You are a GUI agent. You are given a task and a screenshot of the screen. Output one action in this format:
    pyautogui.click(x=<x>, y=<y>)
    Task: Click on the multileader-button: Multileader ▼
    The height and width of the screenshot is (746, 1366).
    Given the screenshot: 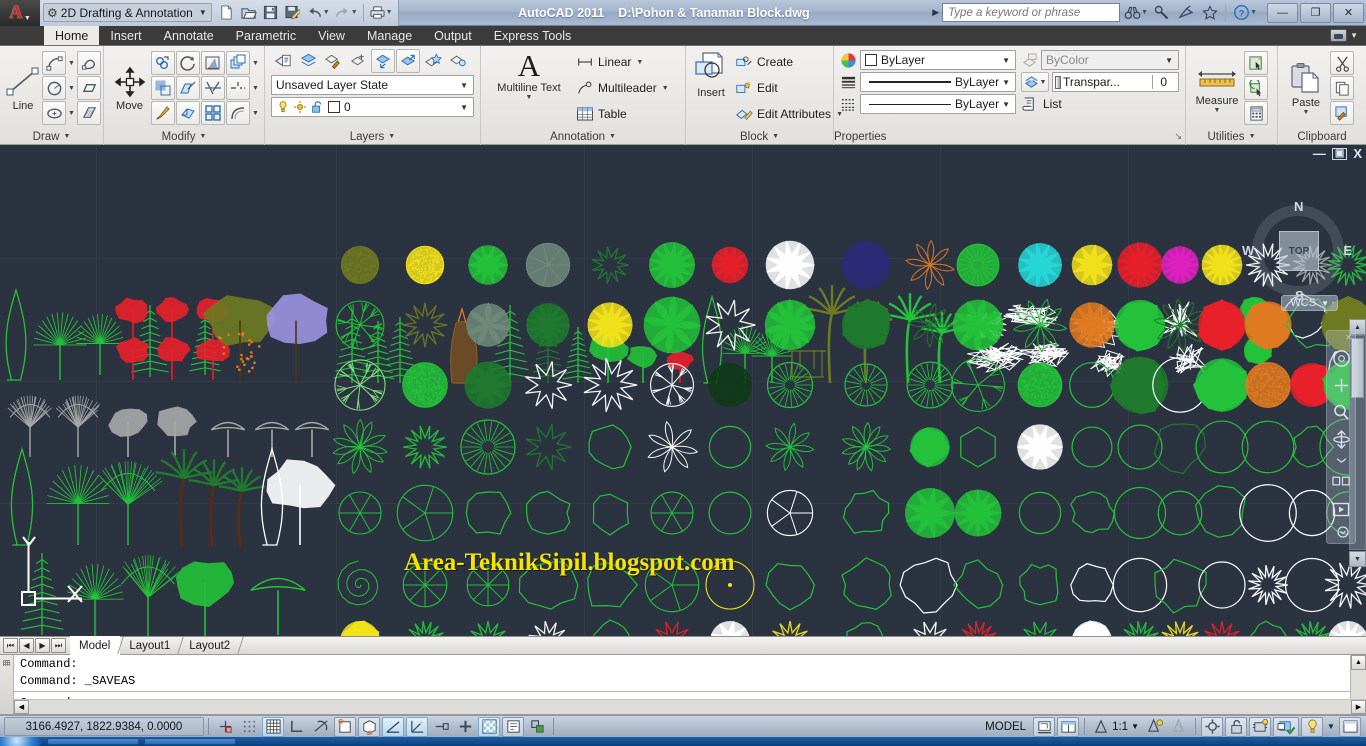 What is the action you would take?
    pyautogui.click(x=623, y=88)
    